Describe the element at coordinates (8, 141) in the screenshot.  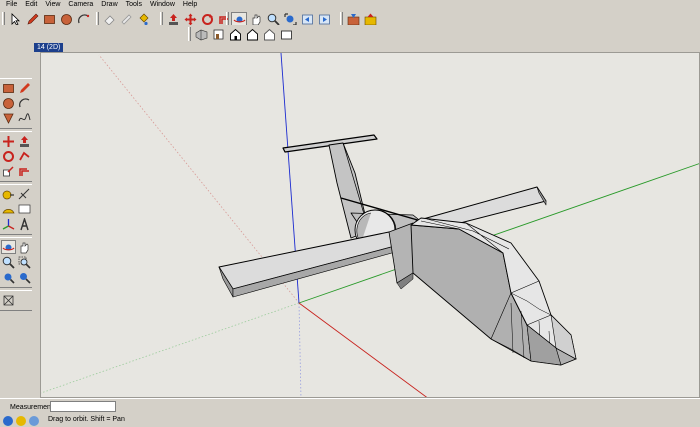
I see `move-icon` at that location.